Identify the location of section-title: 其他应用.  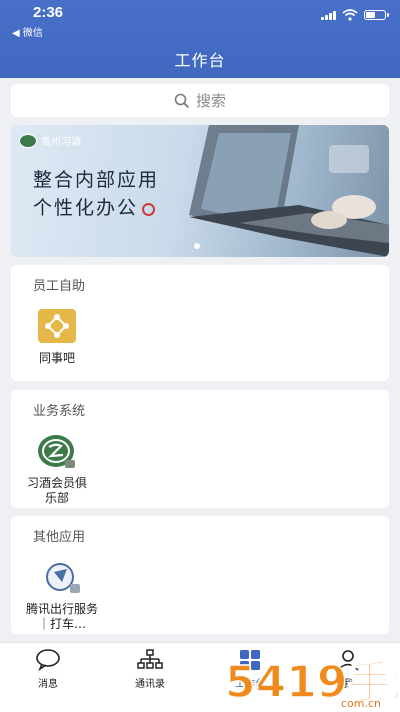
(59, 537).